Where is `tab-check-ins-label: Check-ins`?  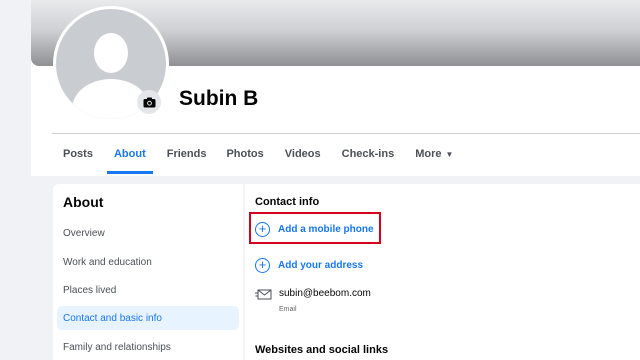 tab-check-ins-label: Check-ins is located at coordinates (368, 154).